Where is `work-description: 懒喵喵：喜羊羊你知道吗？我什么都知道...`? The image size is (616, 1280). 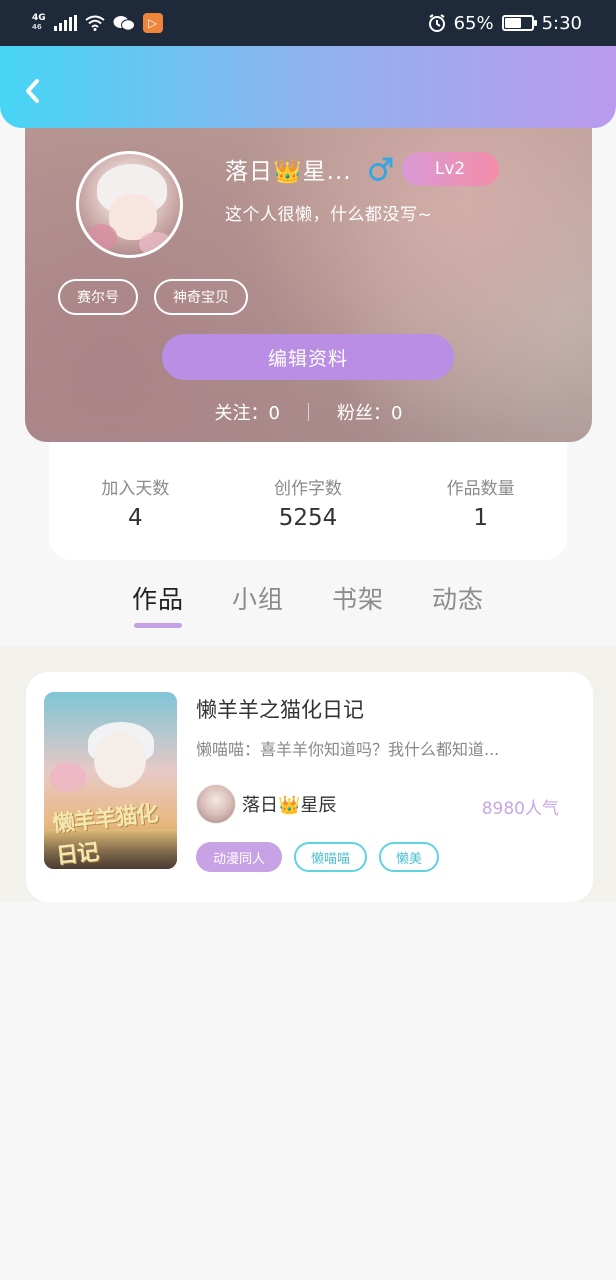
work-description: 懒喵喵：喜羊羊你知道吗？我什么都知道... is located at coordinates (348, 749).